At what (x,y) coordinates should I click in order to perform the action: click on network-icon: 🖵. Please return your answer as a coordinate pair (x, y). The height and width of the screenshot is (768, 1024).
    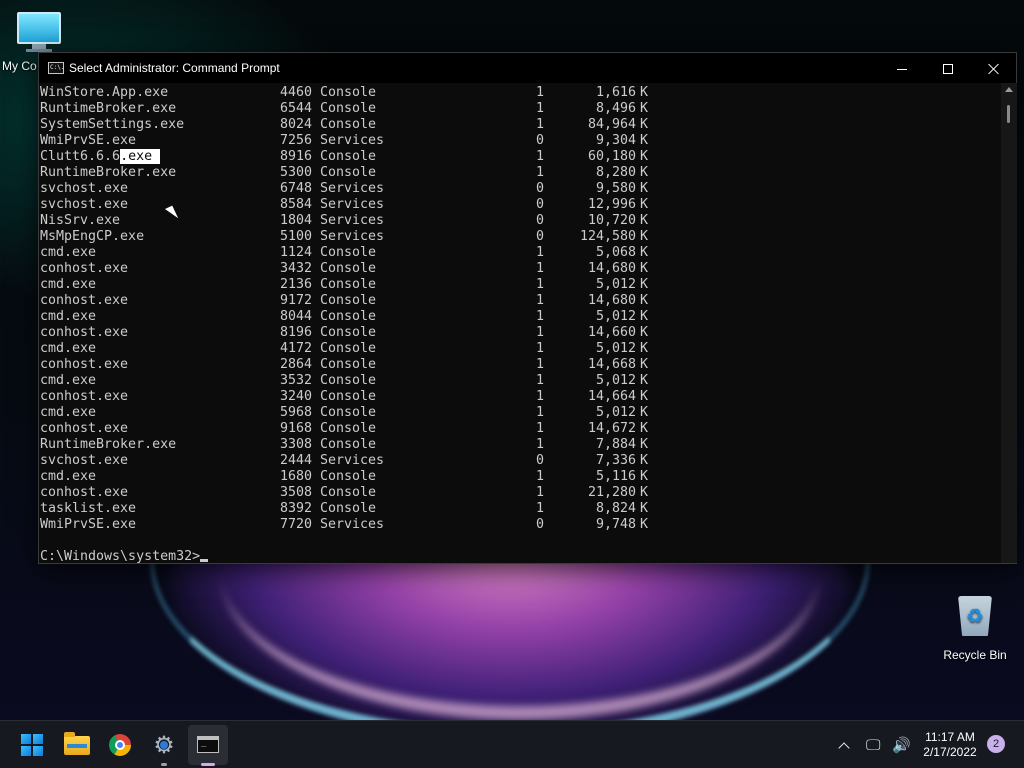
    Looking at the image, I should click on (873, 745).